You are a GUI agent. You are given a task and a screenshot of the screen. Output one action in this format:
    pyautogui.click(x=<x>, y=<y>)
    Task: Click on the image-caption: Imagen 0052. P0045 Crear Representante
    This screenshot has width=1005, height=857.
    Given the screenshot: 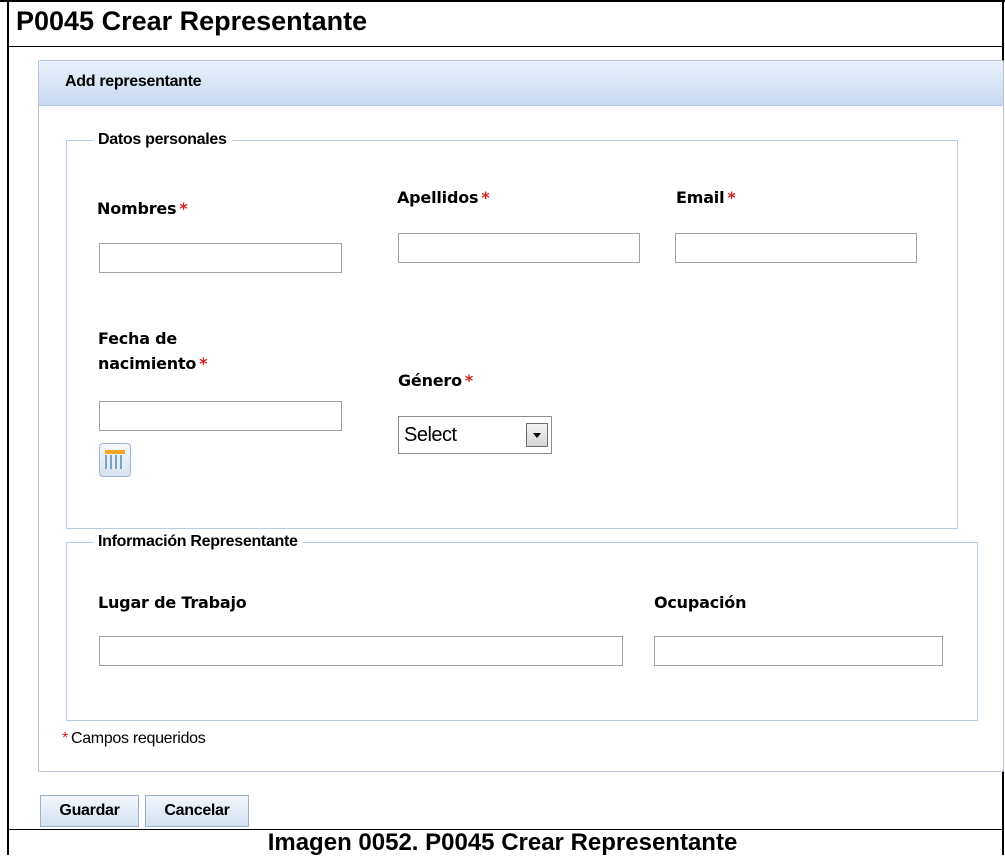 What is the action you would take?
    pyautogui.click(x=502, y=842)
    